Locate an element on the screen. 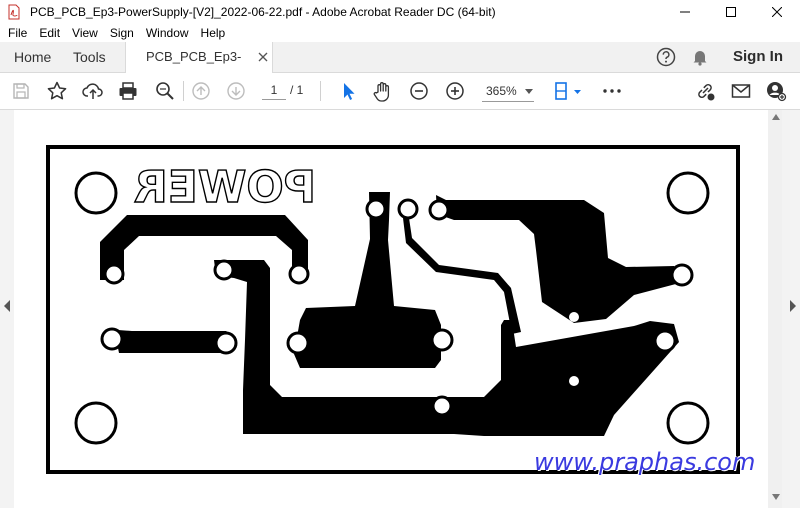 This screenshot has width=800, height=508. minimize-button is located at coordinates (685, 12).